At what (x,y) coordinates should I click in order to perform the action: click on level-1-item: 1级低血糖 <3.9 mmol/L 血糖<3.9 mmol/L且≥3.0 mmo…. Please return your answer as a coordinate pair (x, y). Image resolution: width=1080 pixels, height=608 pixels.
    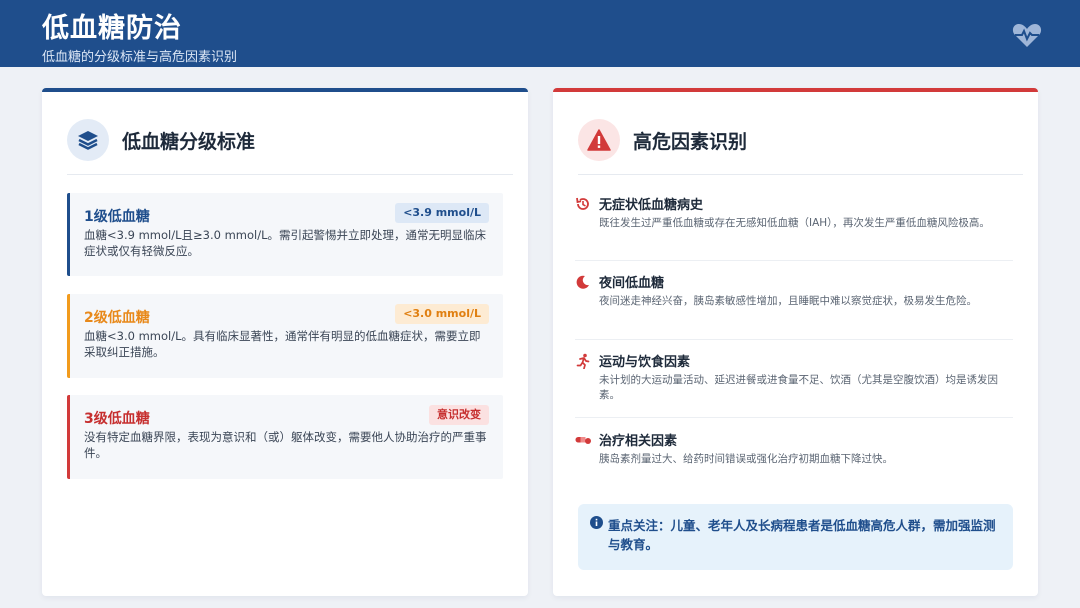
    Looking at the image, I should click on (285, 234).